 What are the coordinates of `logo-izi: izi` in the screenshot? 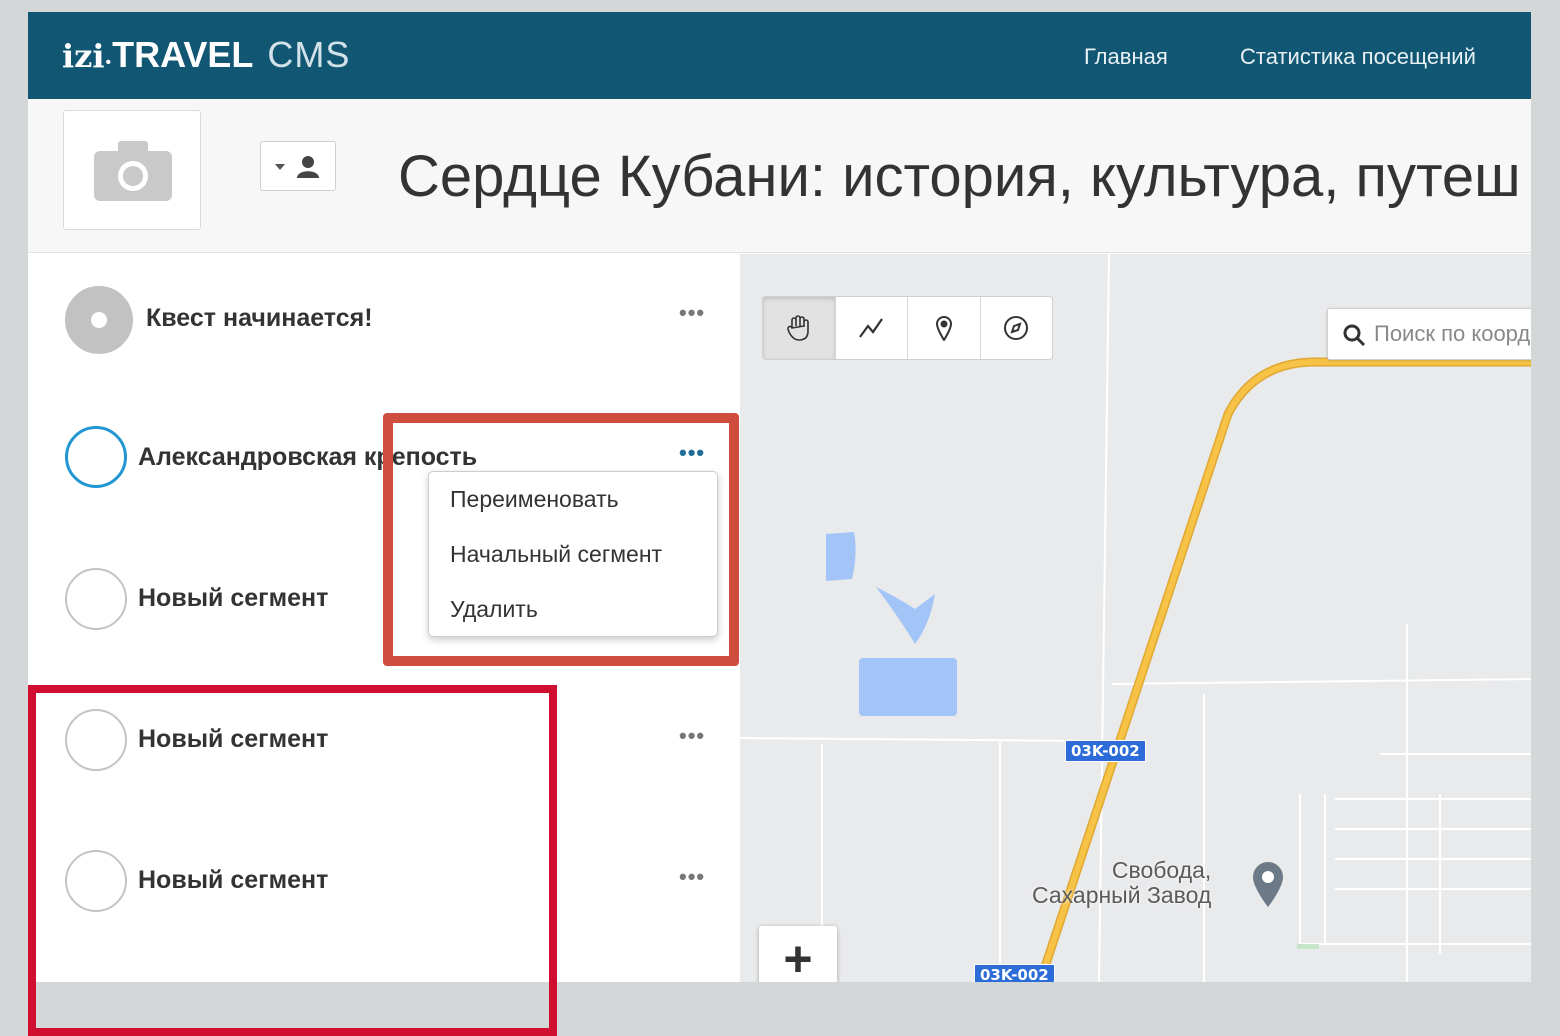 It's located at (83, 56).